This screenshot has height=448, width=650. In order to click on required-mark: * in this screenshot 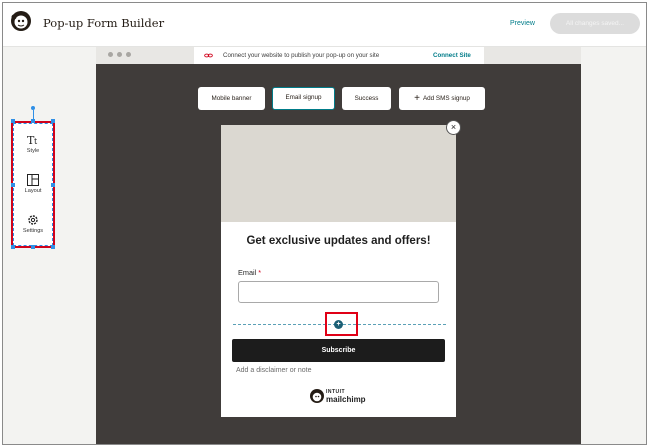, I will do `click(260, 272)`.